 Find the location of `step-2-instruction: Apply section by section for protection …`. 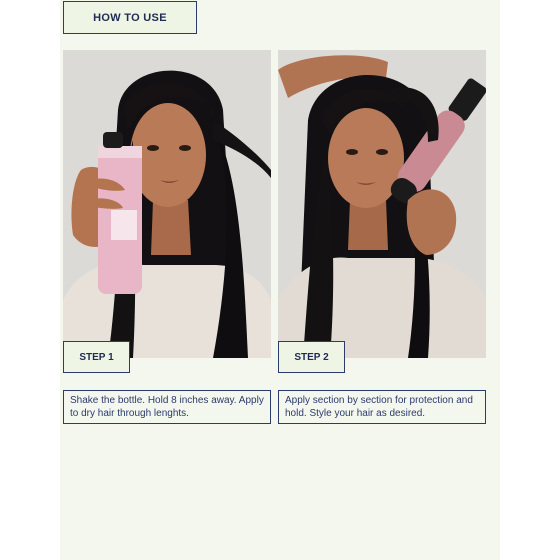

step-2-instruction: Apply section by section for protection … is located at coordinates (382, 407).